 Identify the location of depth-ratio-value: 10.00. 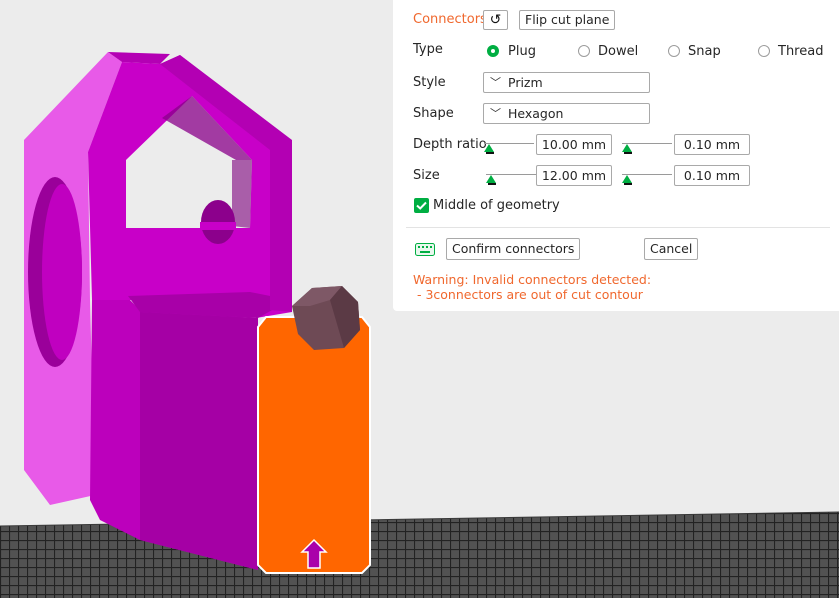
(559, 144).